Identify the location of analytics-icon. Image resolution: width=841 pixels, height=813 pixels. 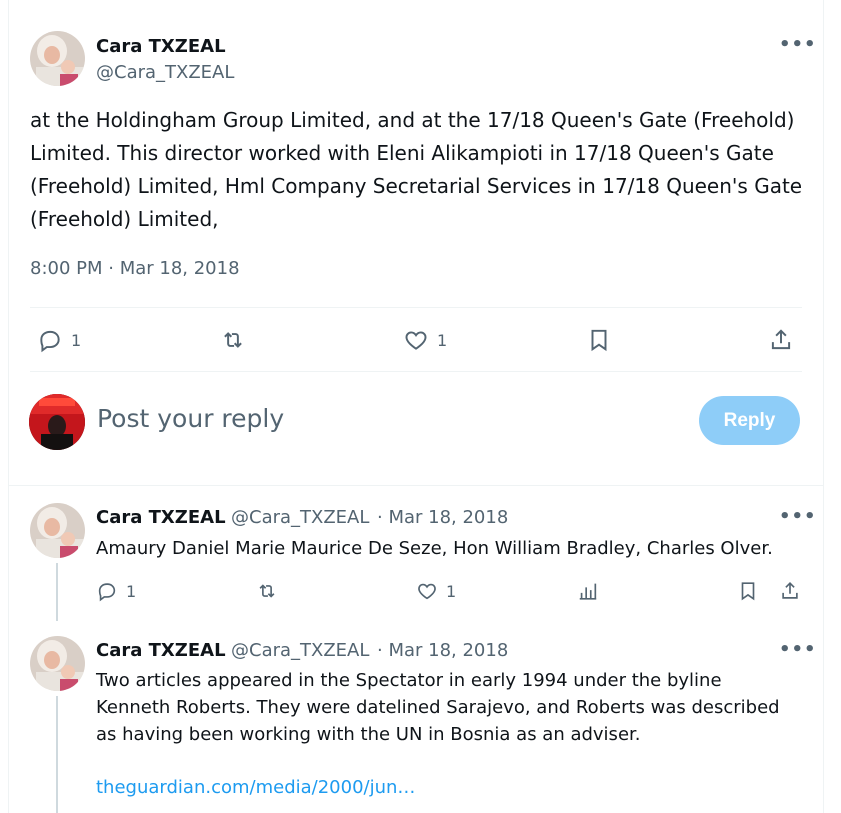
(588, 591).